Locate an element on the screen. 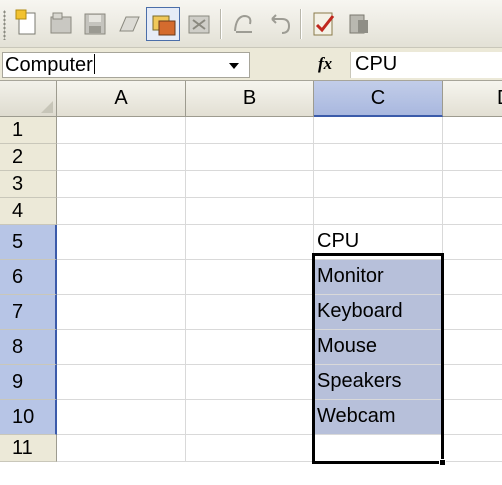  cell-d8 is located at coordinates (472, 347).